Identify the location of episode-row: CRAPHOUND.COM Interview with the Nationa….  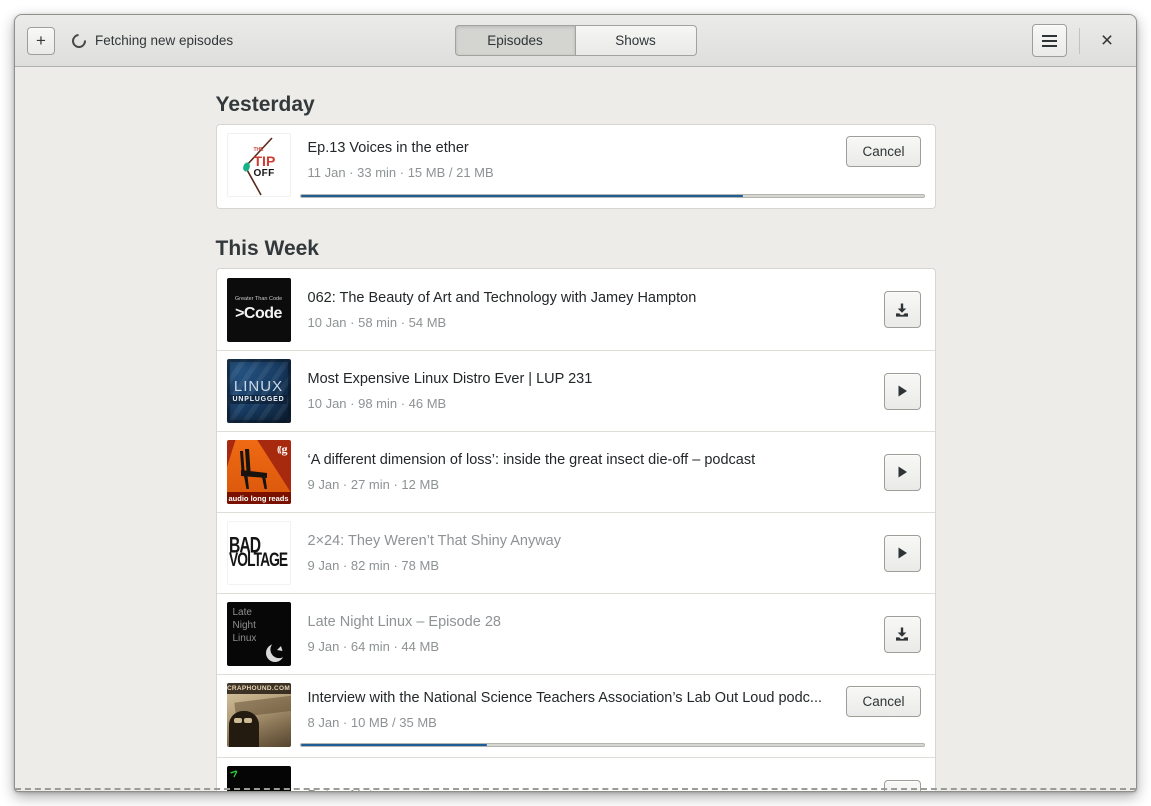
(575, 715).